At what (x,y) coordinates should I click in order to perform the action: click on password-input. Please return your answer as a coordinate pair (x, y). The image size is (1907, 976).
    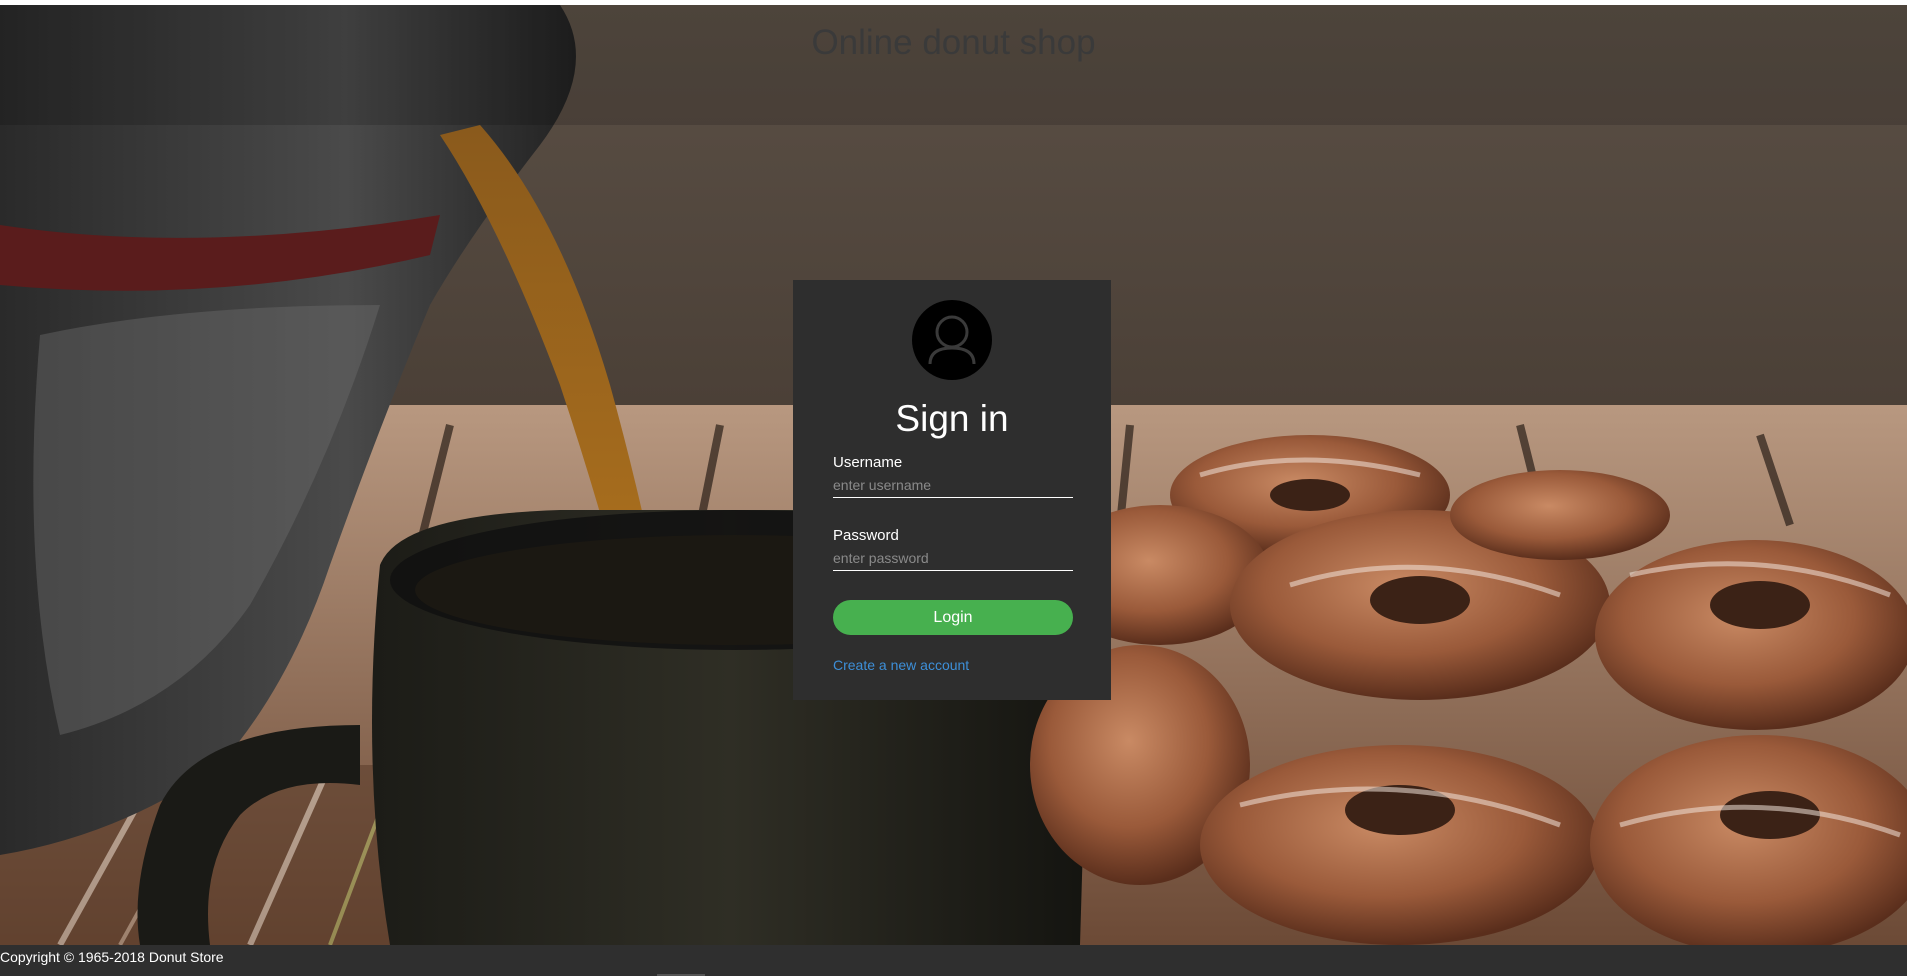
    Looking at the image, I should click on (953, 558).